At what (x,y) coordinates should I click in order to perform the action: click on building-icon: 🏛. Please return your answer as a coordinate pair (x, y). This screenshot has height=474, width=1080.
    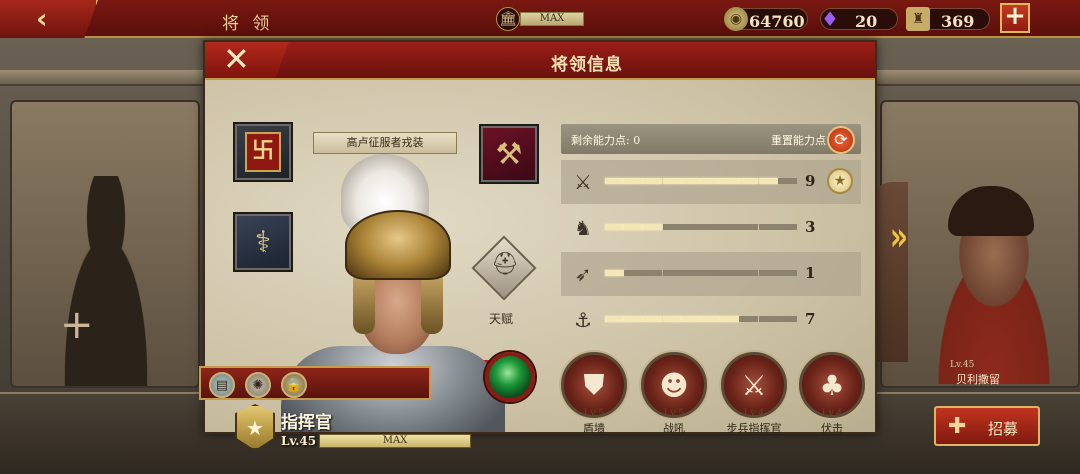
    Looking at the image, I should click on (508, 19).